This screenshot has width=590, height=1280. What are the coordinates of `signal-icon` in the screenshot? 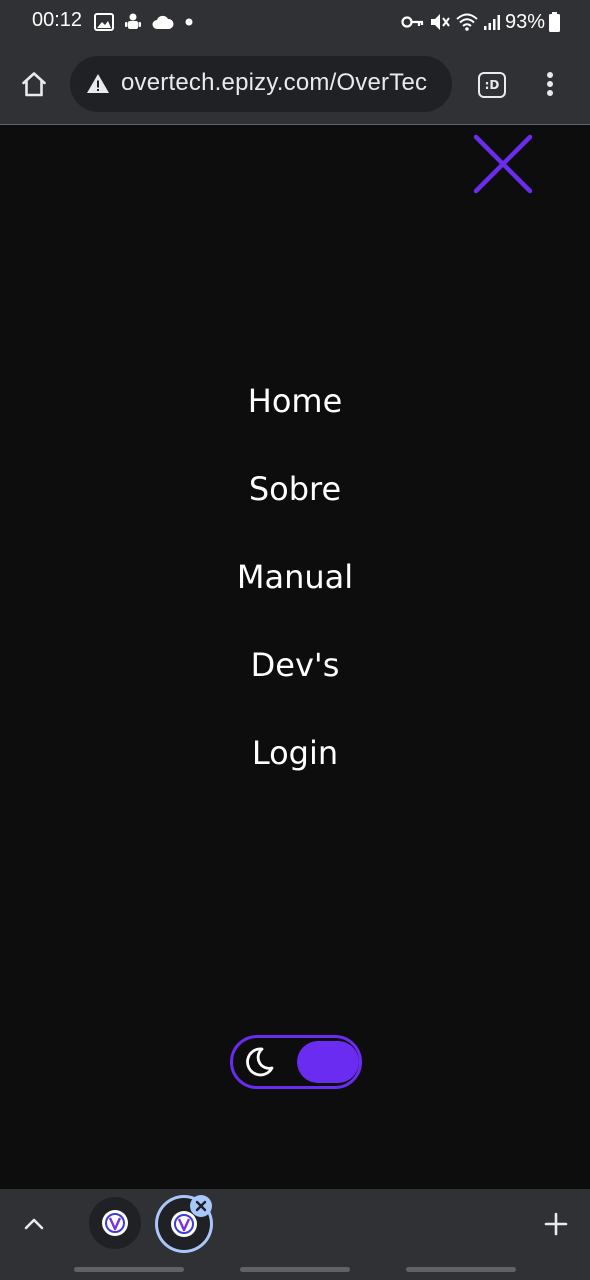 It's located at (491, 22).